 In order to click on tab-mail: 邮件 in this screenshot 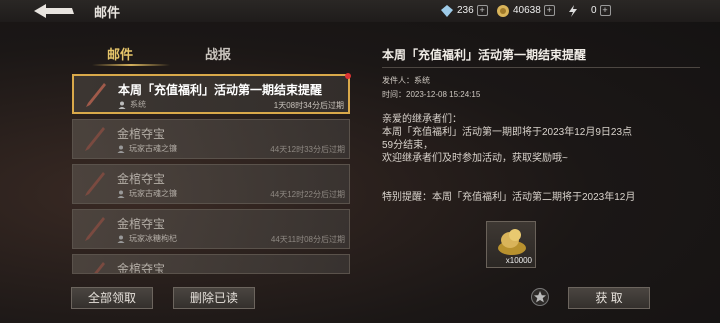, I will do `click(120, 53)`.